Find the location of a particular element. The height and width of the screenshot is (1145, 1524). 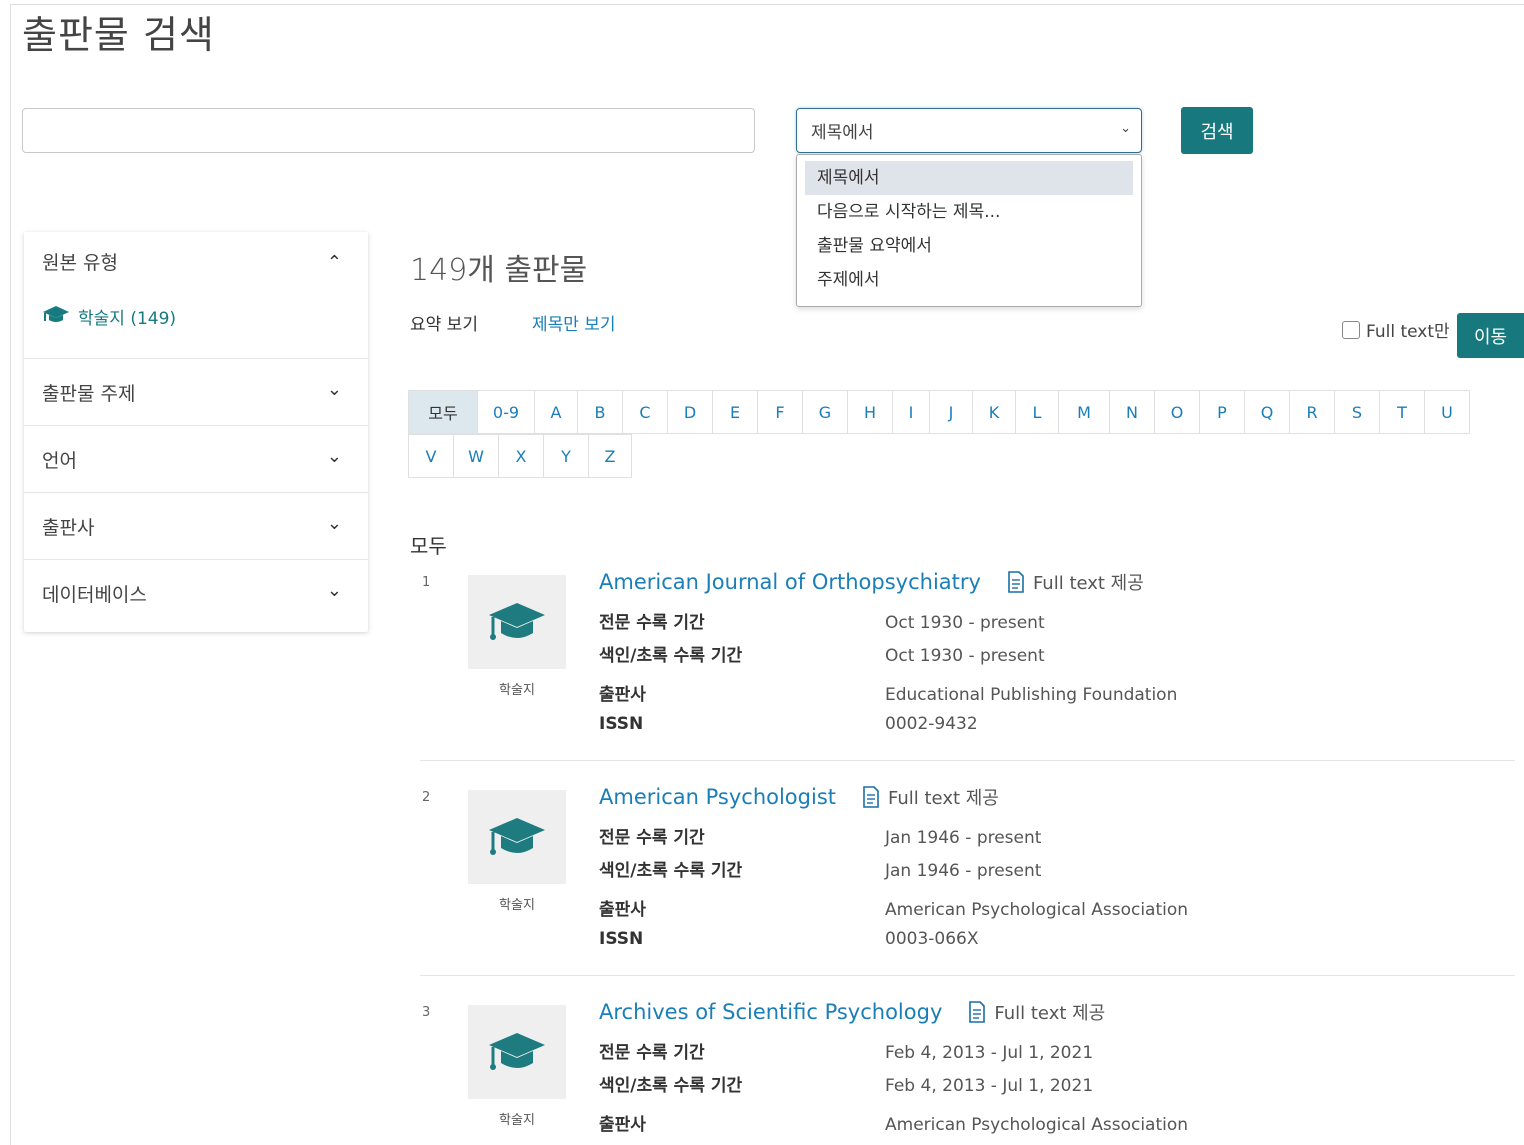

alphabet-letter: M is located at coordinates (1084, 412).